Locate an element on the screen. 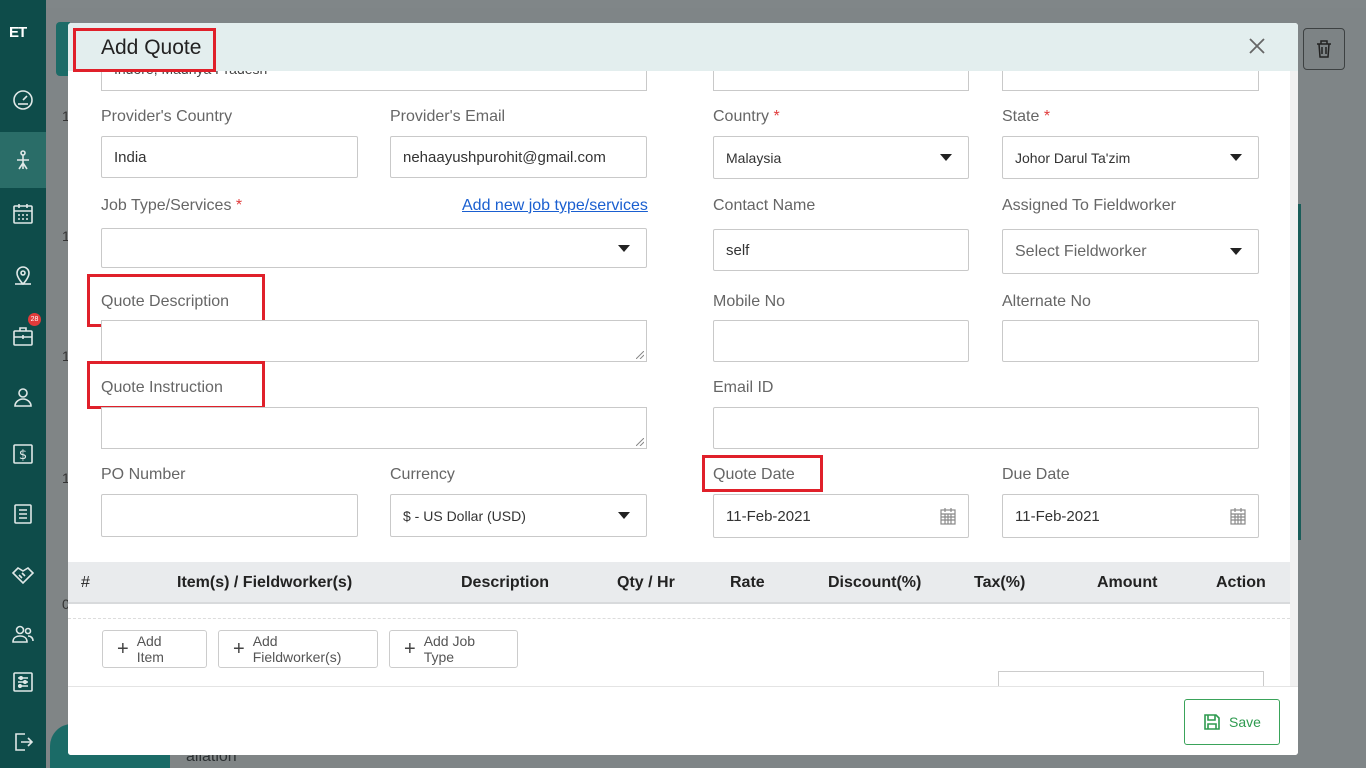  add-job-type-link: Add new job type/services is located at coordinates (555, 206).